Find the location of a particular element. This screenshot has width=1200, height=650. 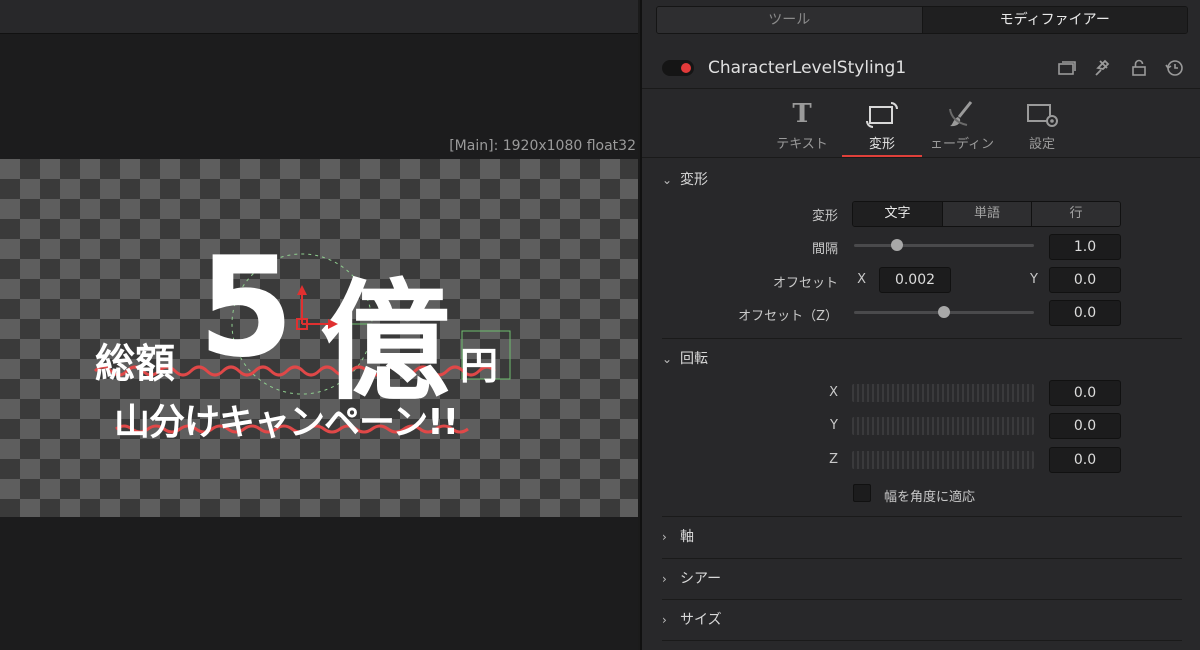

subtab-shading: ェーディン is located at coordinates (962, 123).